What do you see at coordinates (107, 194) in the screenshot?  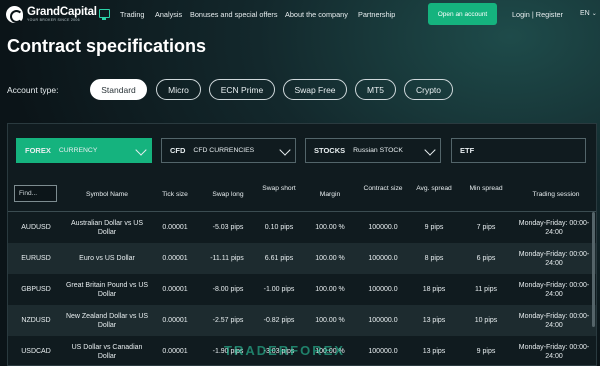 I see `column-header-symbol-name: Symbol Name` at bounding box center [107, 194].